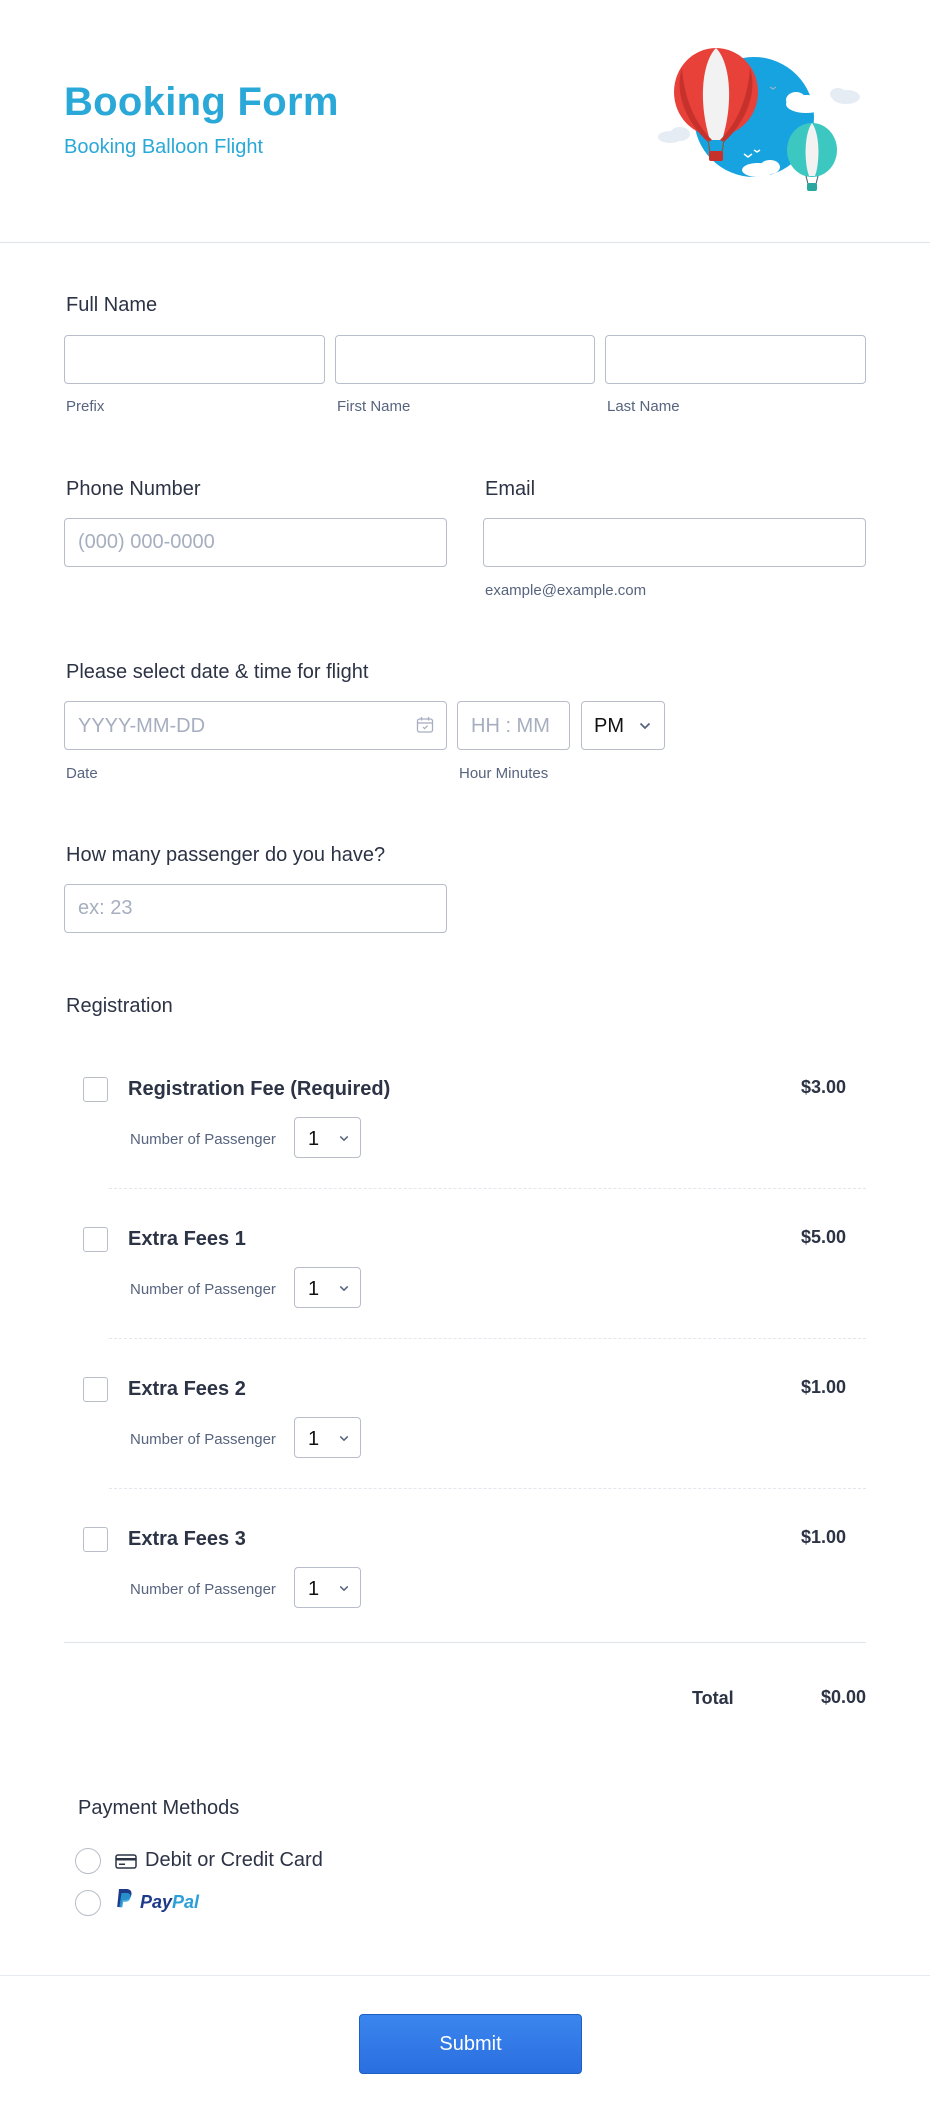 This screenshot has height=2122, width=930. What do you see at coordinates (713, 1698) in the screenshot?
I see `total-label: Total` at bounding box center [713, 1698].